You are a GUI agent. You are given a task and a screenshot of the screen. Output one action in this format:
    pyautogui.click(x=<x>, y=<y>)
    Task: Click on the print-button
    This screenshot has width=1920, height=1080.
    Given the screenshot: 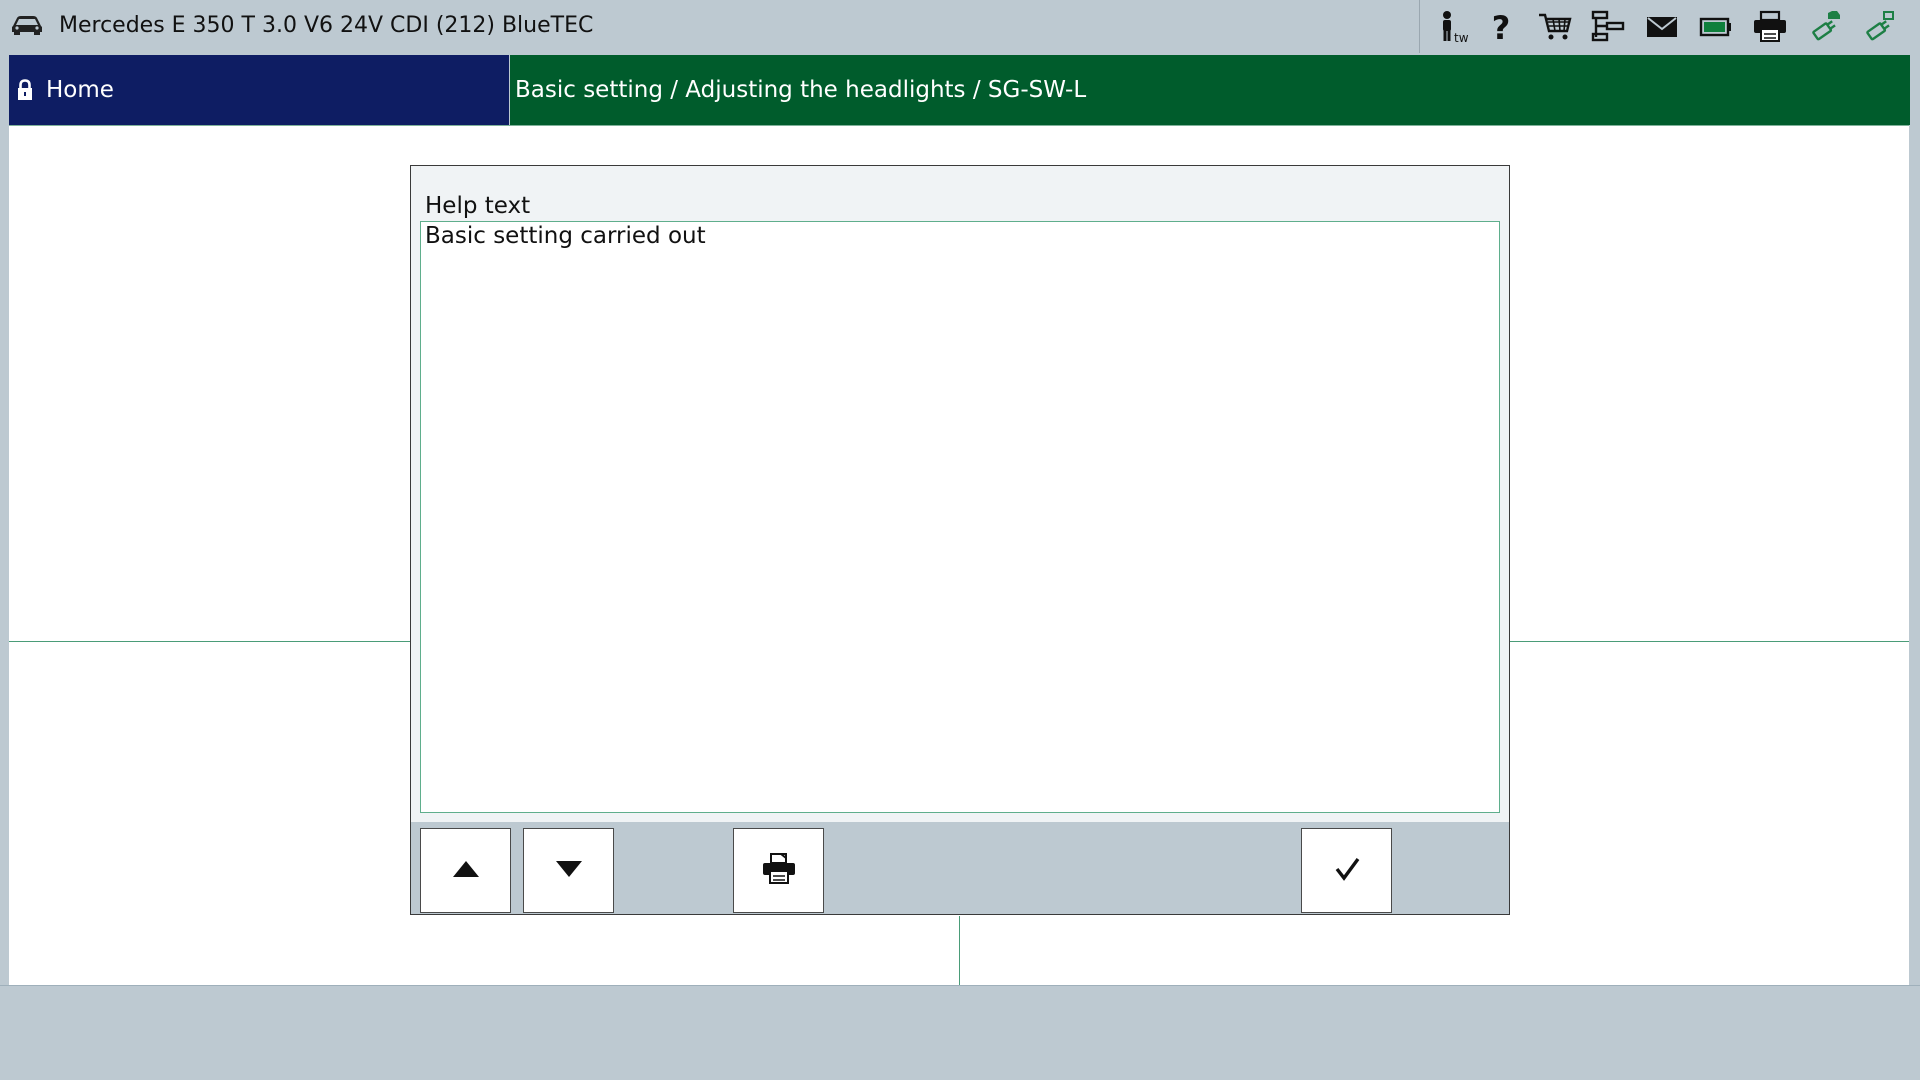 What is the action you would take?
    pyautogui.click(x=778, y=870)
    